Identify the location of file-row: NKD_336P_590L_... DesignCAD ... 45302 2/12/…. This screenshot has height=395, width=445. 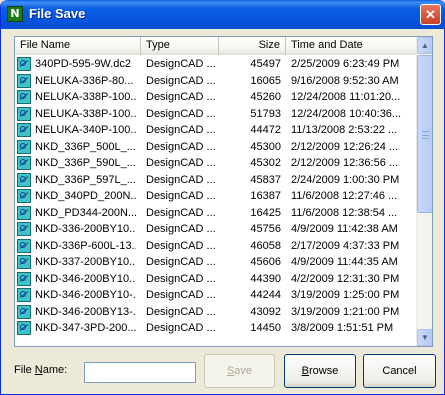
(216, 163).